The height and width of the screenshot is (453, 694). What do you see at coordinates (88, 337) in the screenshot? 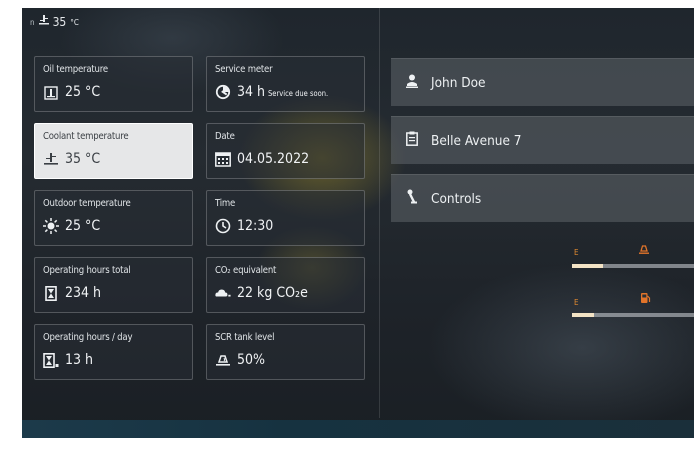
I see `tile-label: Operating hours / day` at bounding box center [88, 337].